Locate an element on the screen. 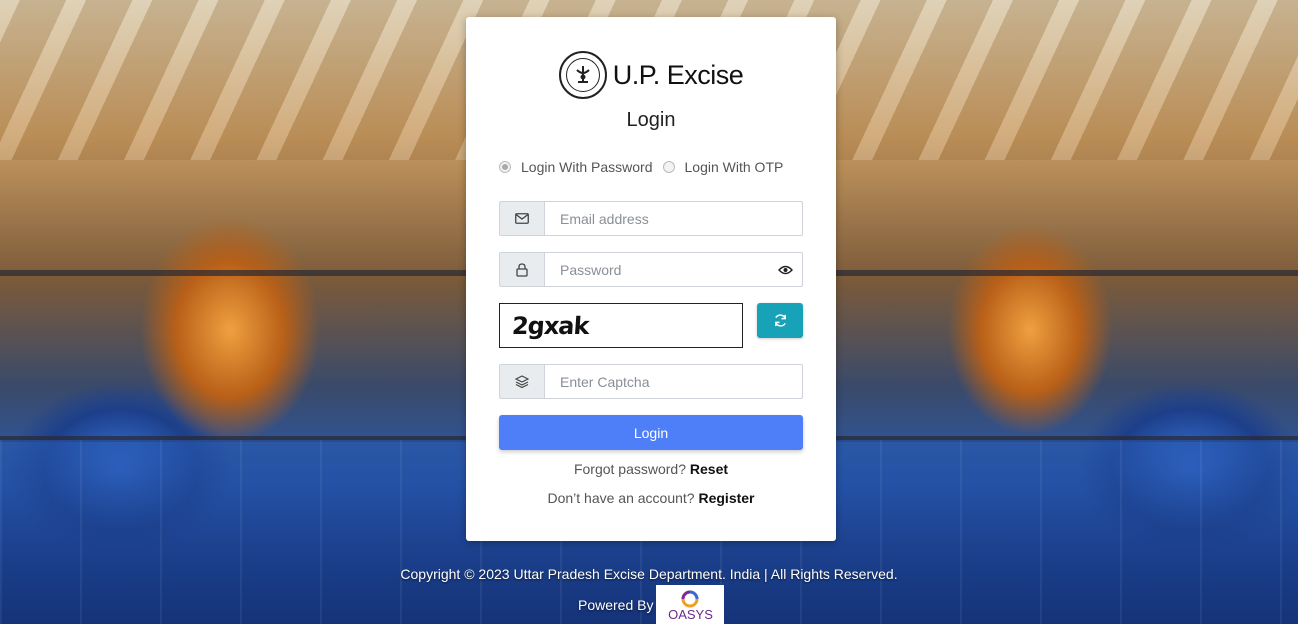  layers-icon is located at coordinates (522, 381).